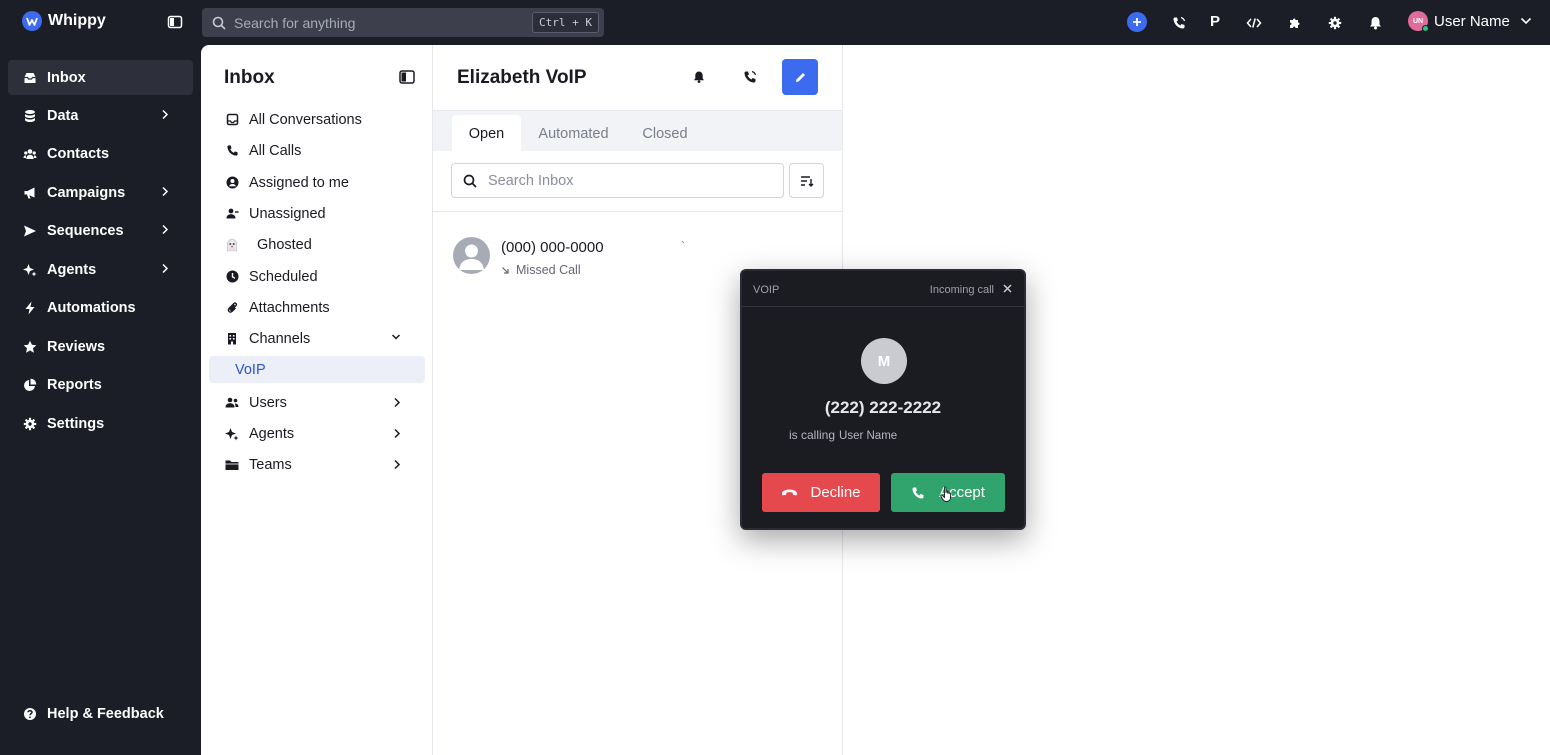 The image size is (1550, 755). I want to click on compose-button, so click(800, 77).